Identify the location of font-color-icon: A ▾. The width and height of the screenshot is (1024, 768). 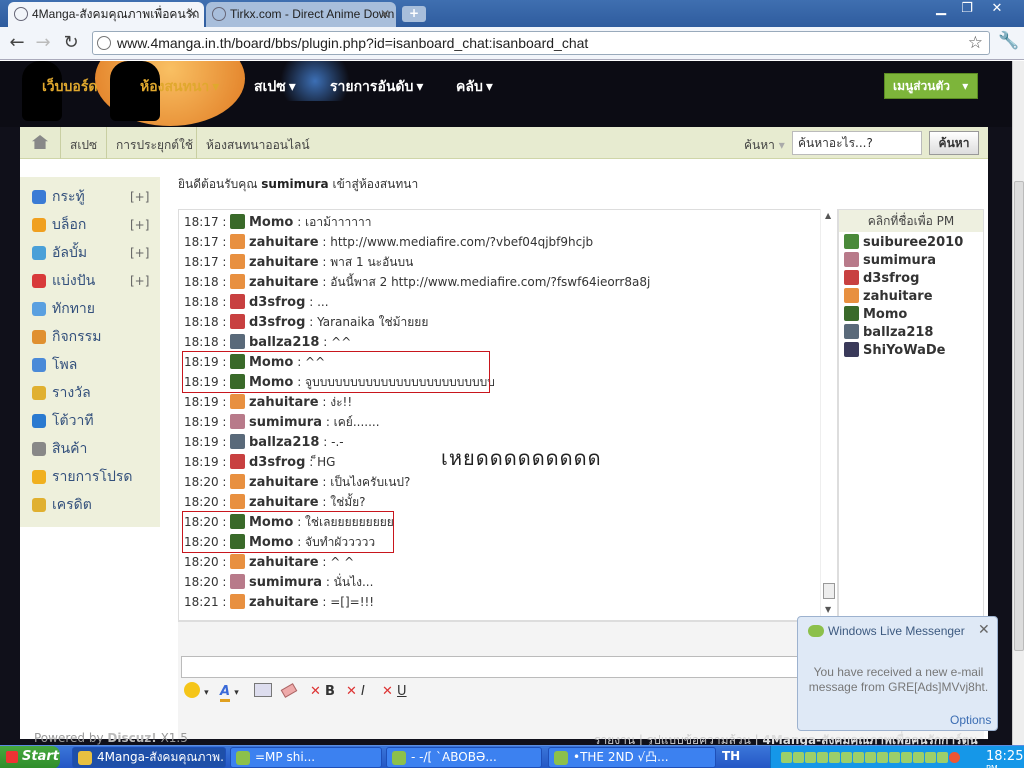
(229, 692).